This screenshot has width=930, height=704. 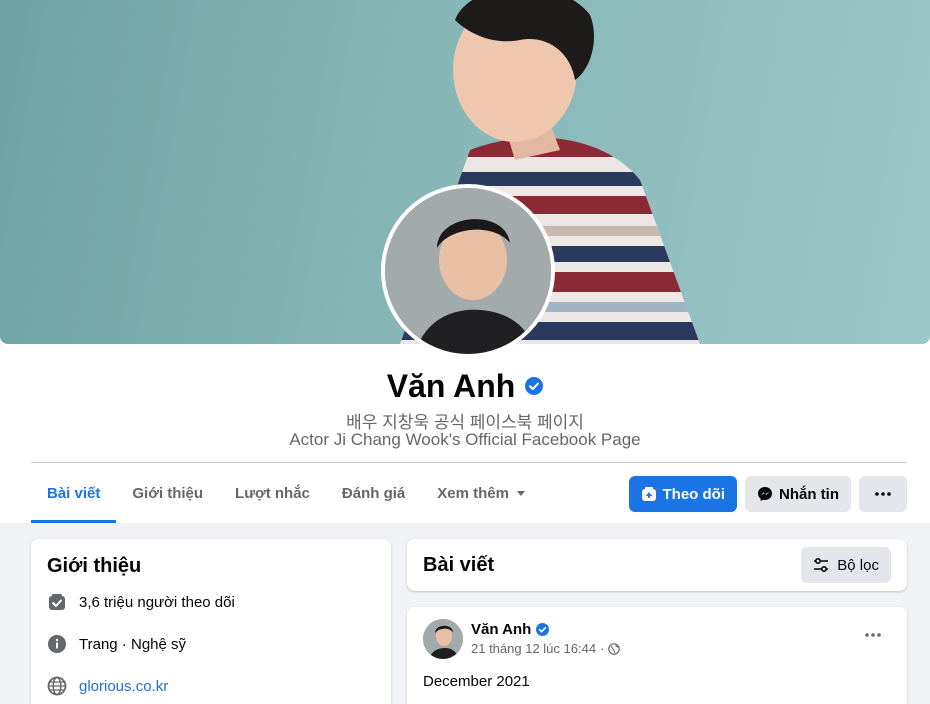 I want to click on message-button-label: Nhắn tin, so click(x=809, y=494).